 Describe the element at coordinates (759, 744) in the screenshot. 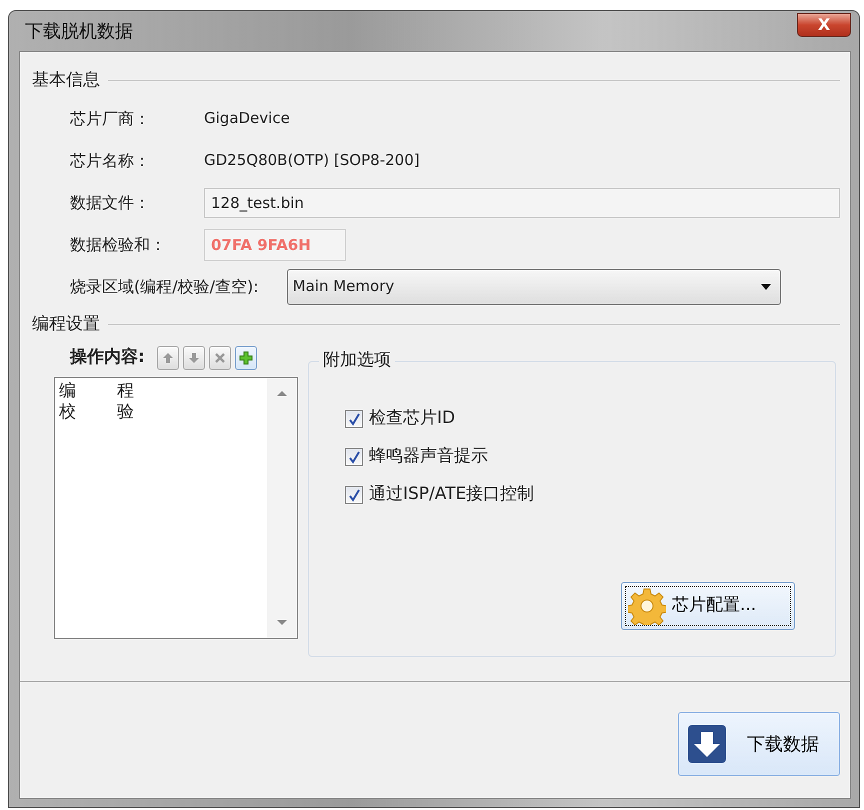

I see `download-button: 下载数据` at that location.